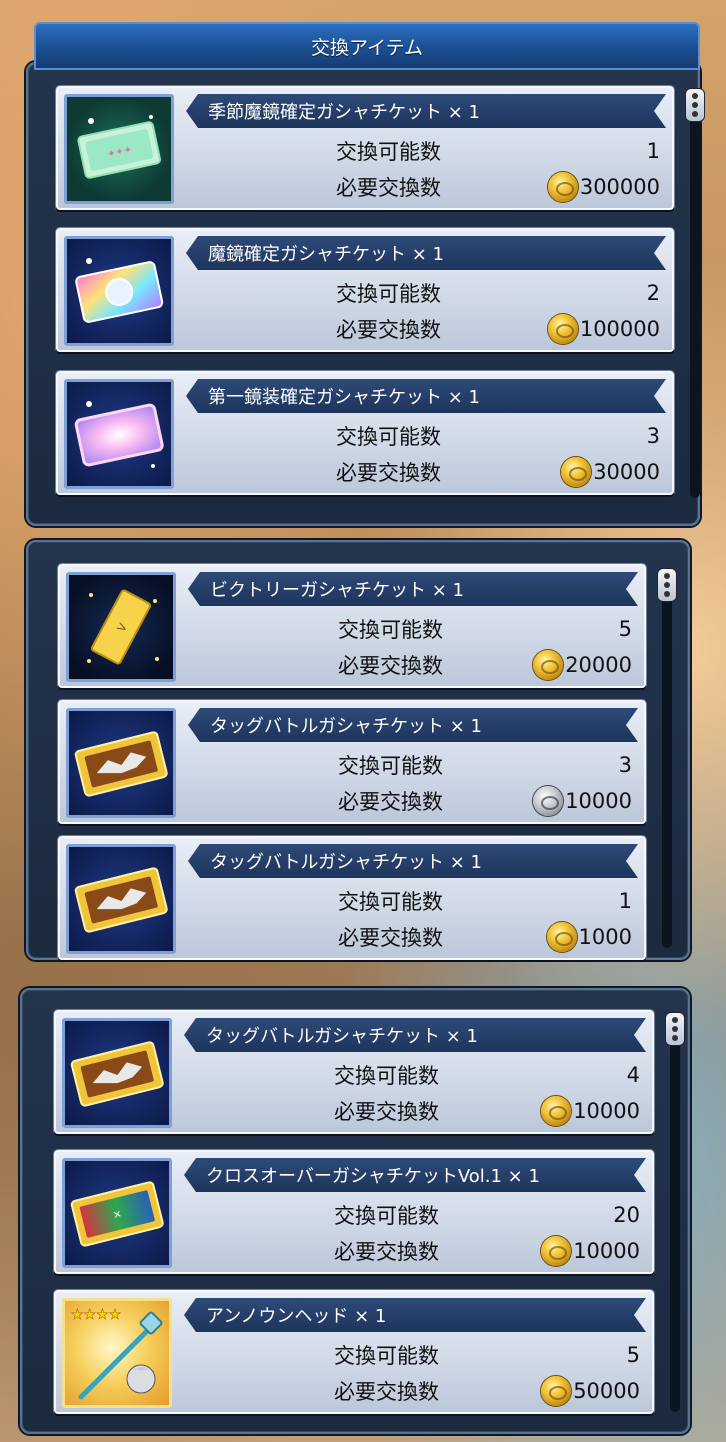 The height and width of the screenshot is (1442, 726). Describe the element at coordinates (119, 149) in the screenshot. I see `seasonal-ticket-icon: ✦✦✦` at that location.